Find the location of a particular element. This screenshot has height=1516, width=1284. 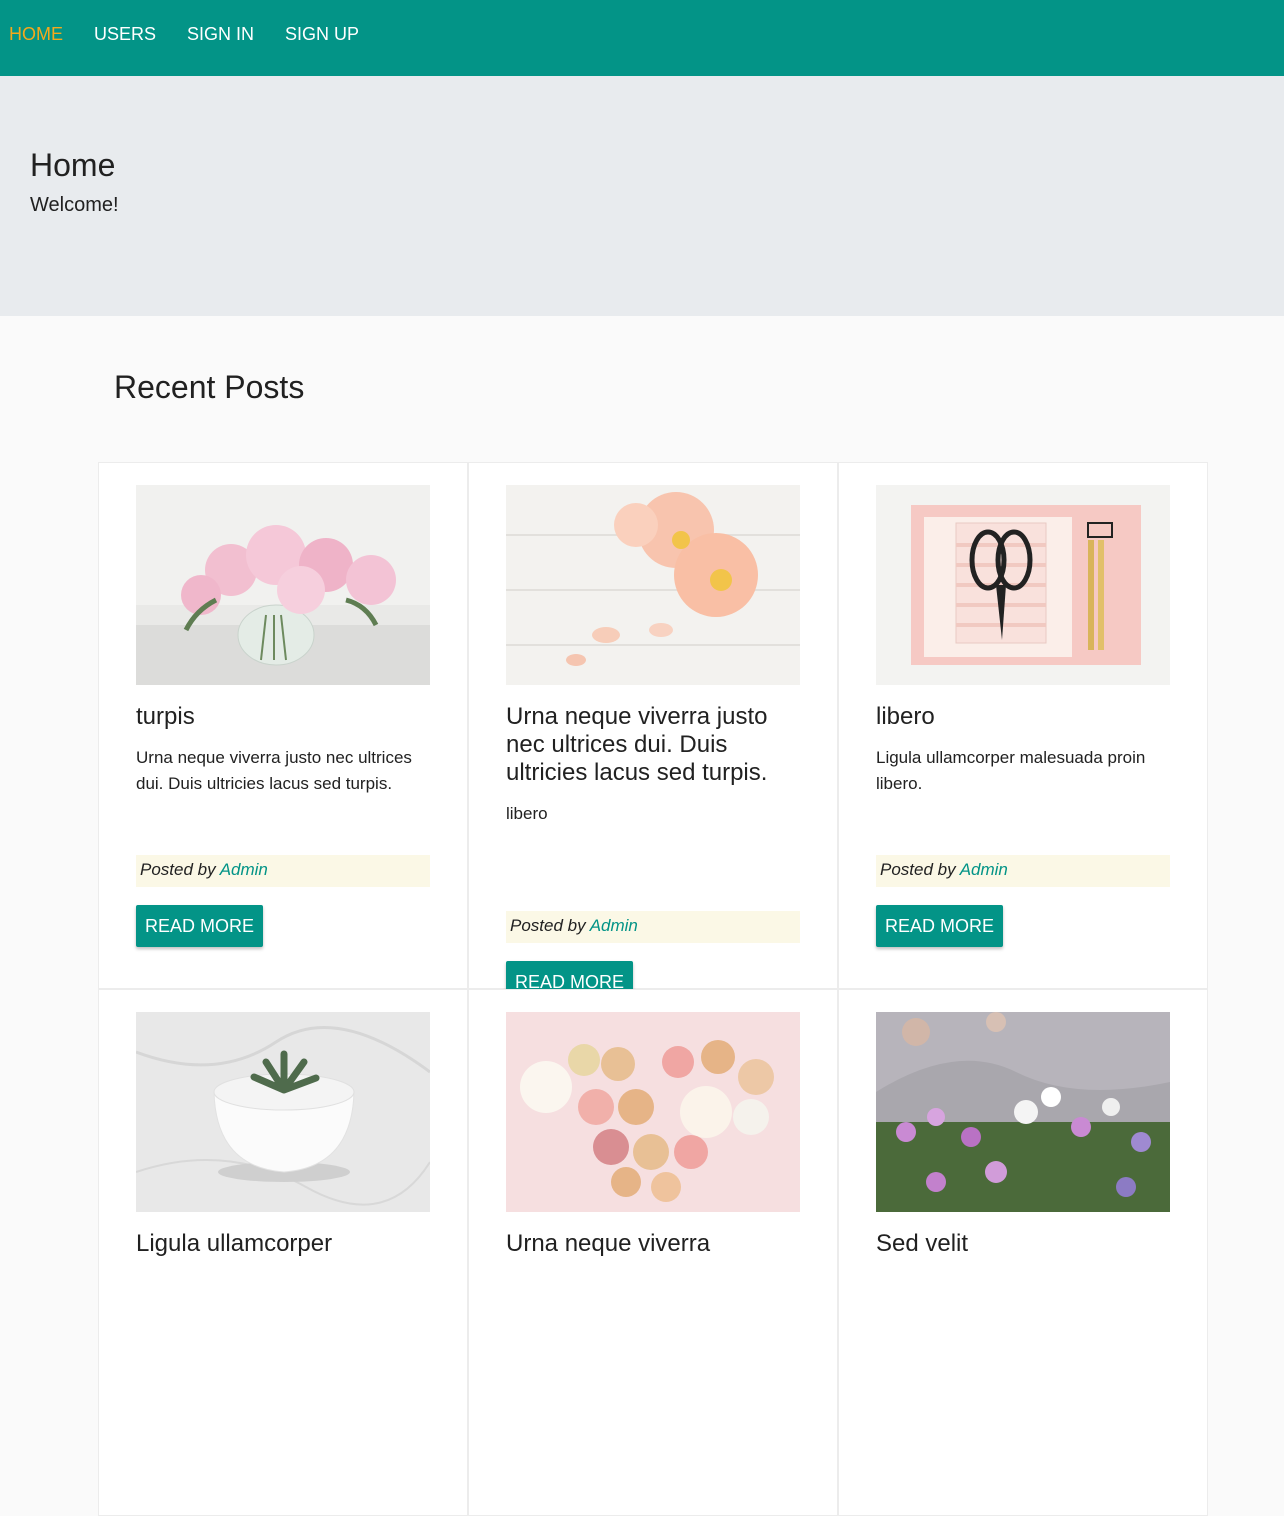

post-card: Sed velit is located at coordinates (1023, 1252).